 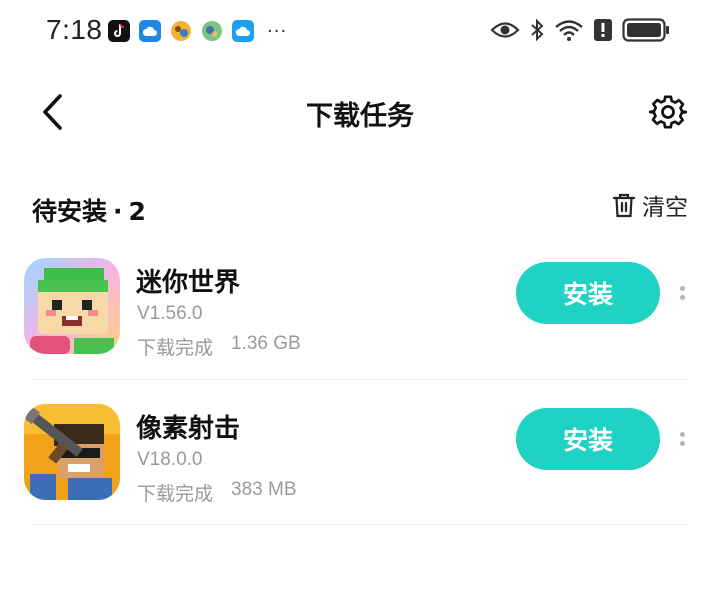 What do you see at coordinates (646, 32) in the screenshot?
I see `battery-icon` at bounding box center [646, 32].